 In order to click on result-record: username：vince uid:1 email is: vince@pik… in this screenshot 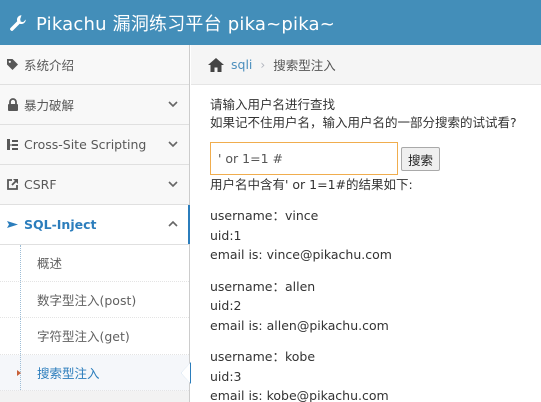, I will do `click(375, 235)`.